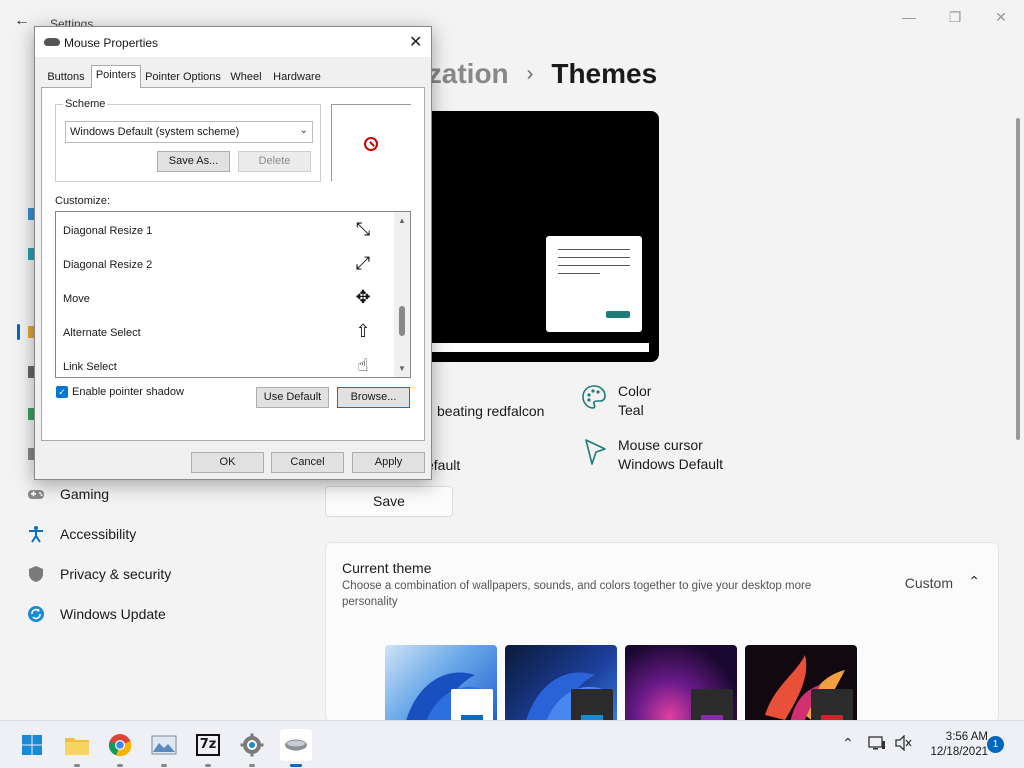 This screenshot has height=768, width=1024. I want to click on clock-date: 12/18/2021, so click(959, 752).